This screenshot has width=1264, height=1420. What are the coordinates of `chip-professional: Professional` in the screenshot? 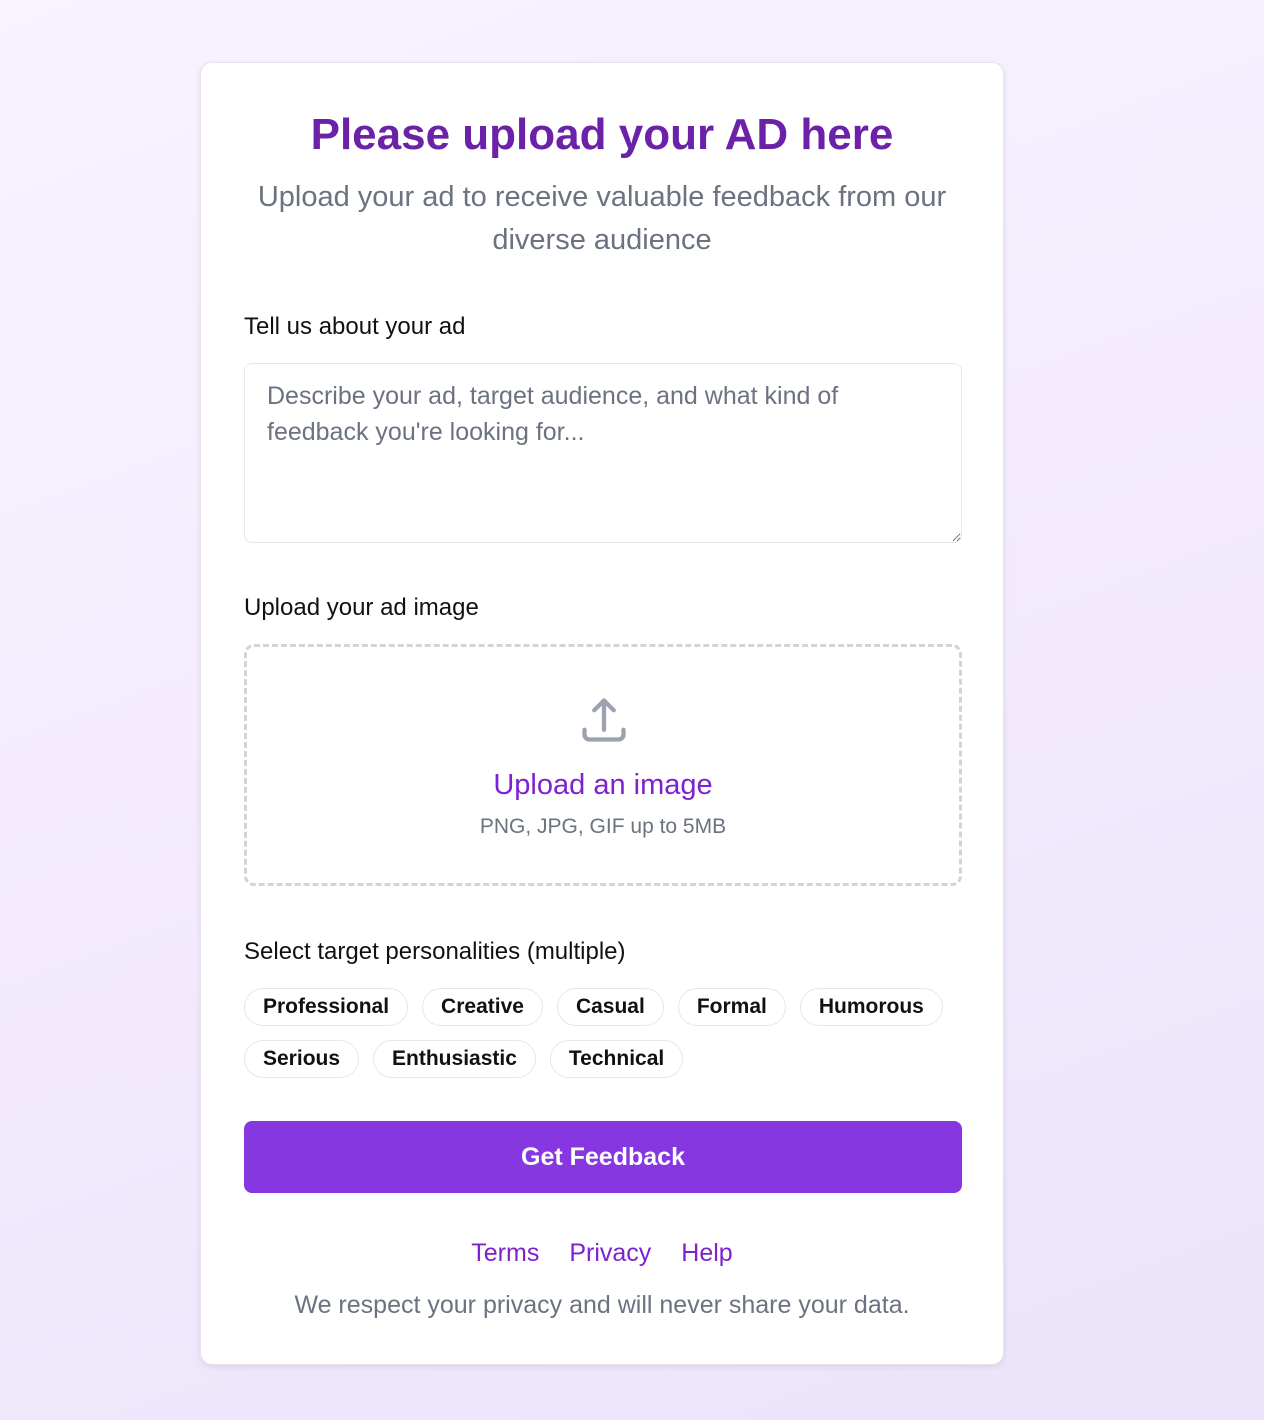 It's located at (326, 1007).